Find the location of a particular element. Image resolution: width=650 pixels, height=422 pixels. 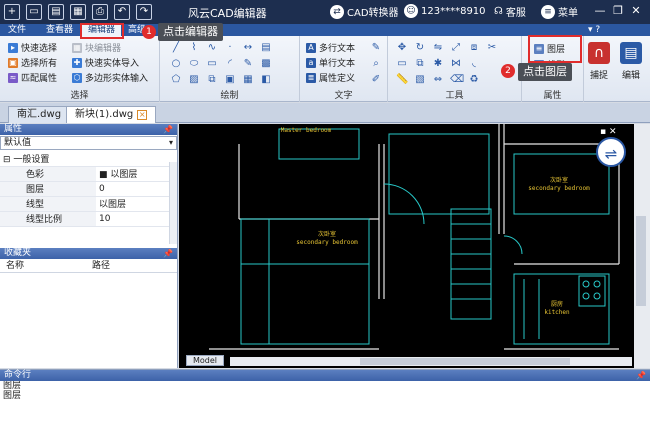

table-row: 色彩 ■ 以图层 is located at coordinates (85, 174).